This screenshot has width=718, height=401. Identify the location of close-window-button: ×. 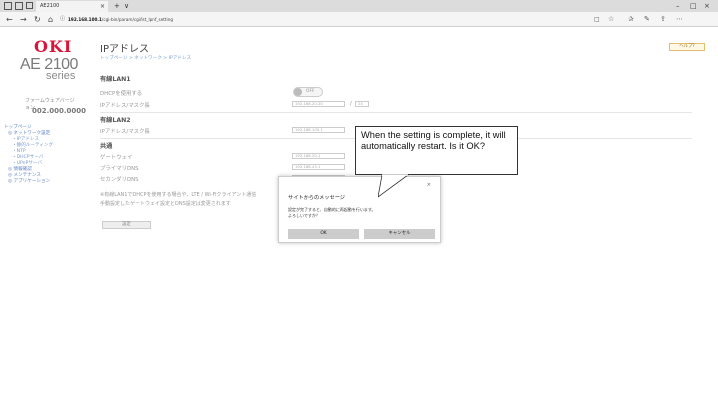
(707, 6).